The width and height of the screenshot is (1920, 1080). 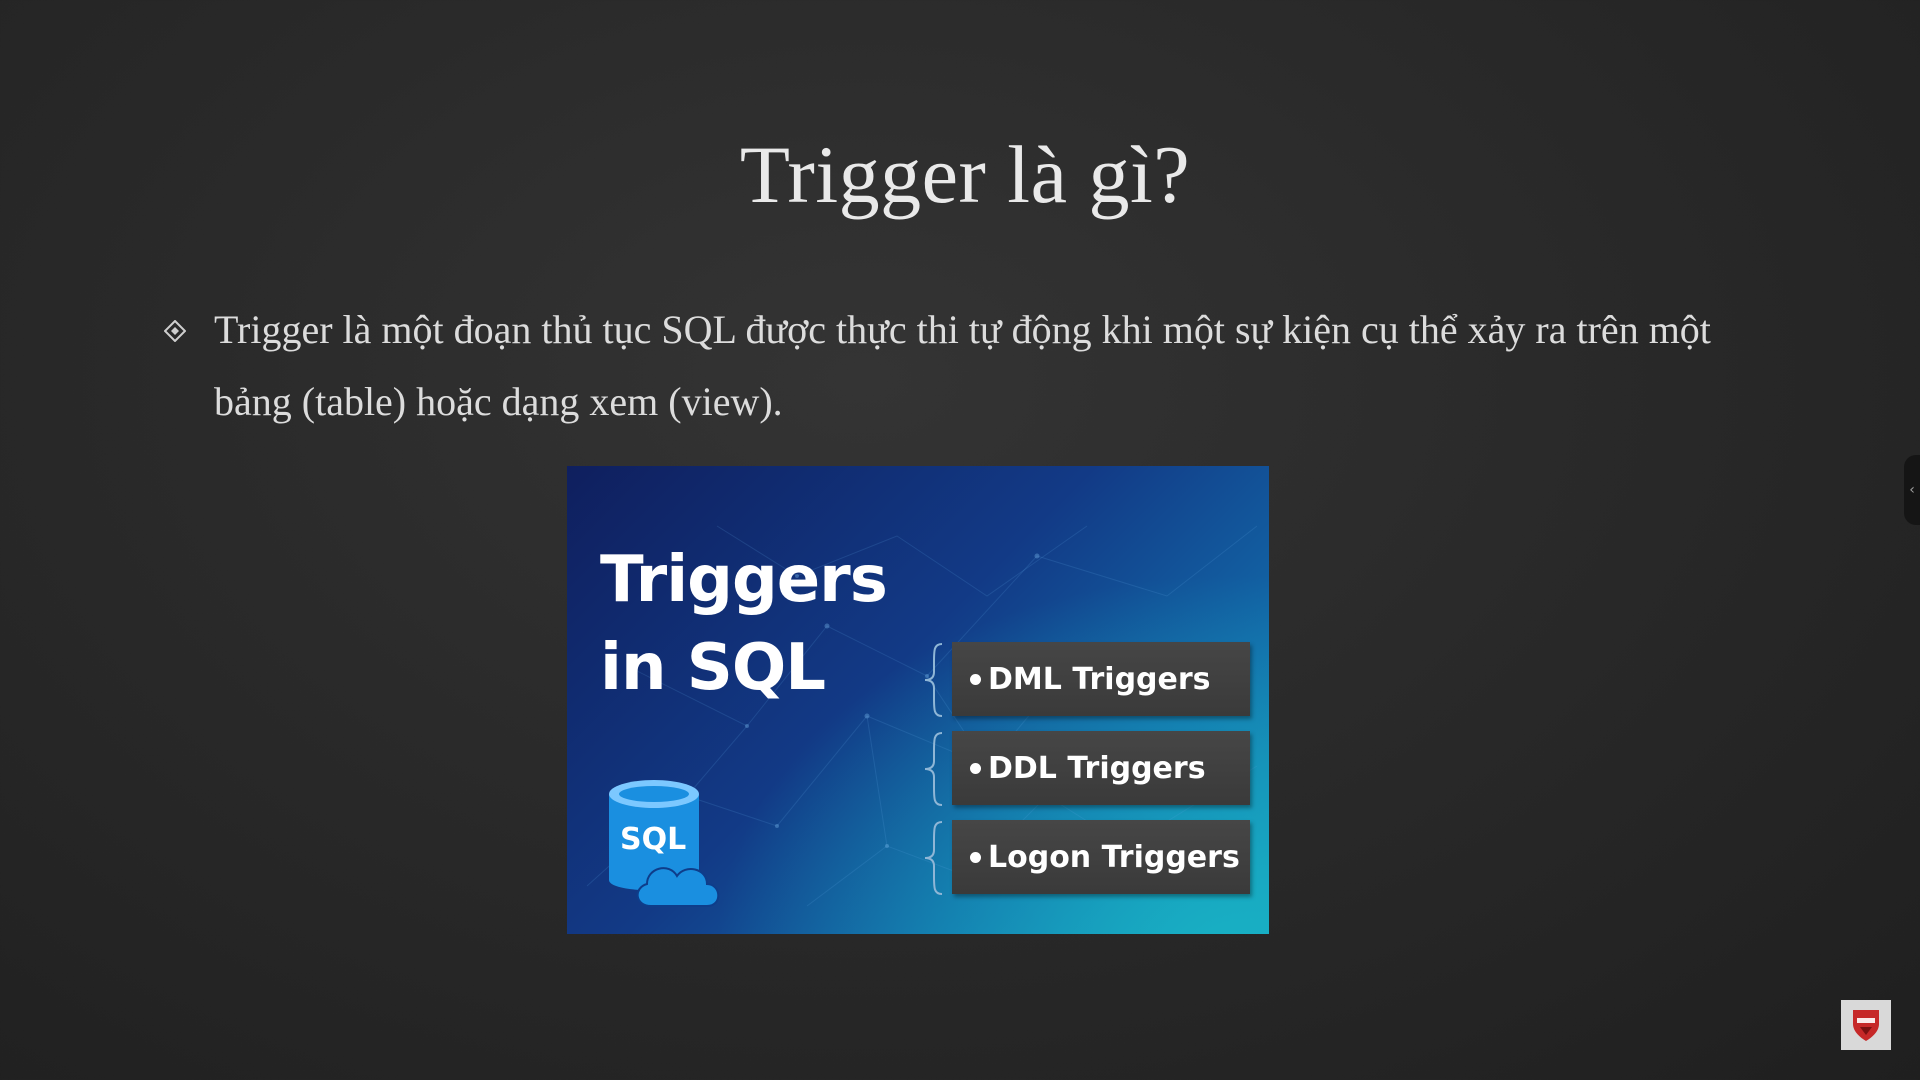 I want to click on side-panel-toggle: ‹, so click(x=1912, y=490).